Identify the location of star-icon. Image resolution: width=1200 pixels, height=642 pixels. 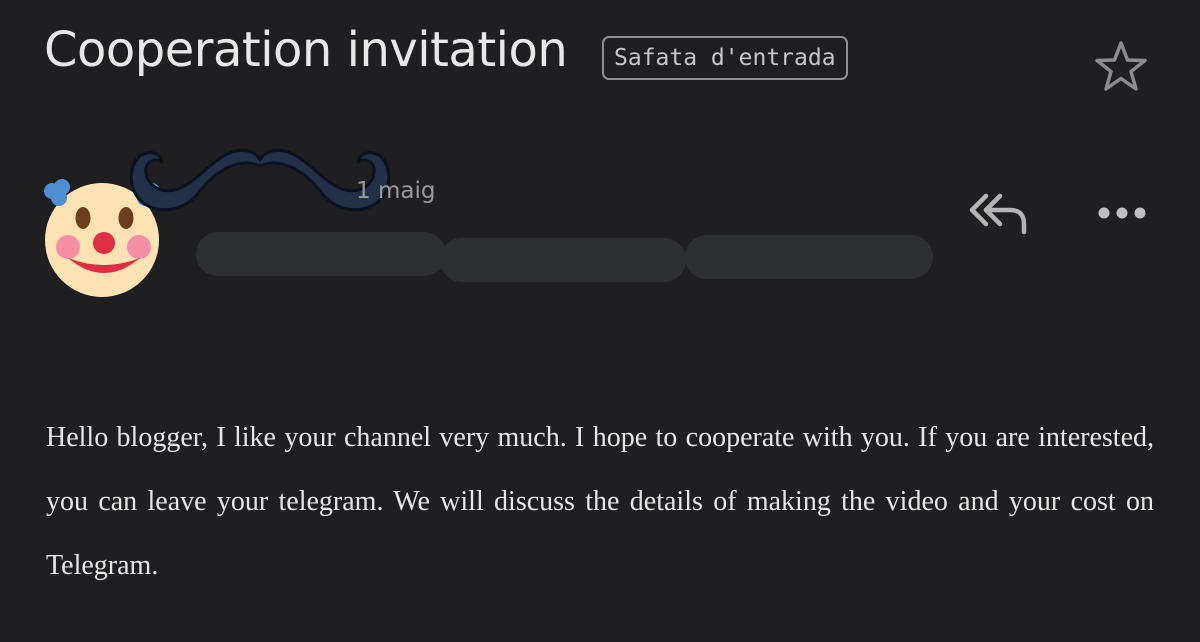
(1121, 66).